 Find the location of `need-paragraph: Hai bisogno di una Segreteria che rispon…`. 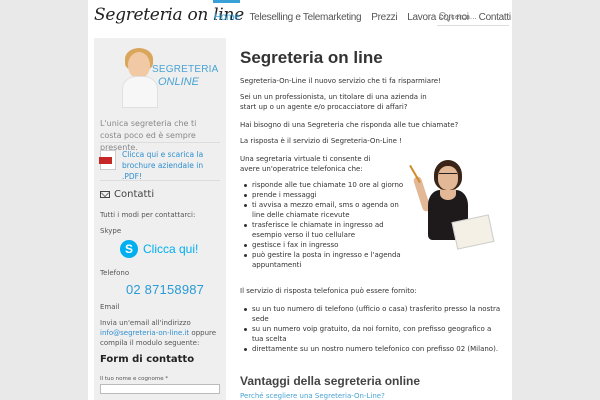

need-paragraph: Hai bisogno di una Segreteria che rispon… is located at coordinates (349, 125).